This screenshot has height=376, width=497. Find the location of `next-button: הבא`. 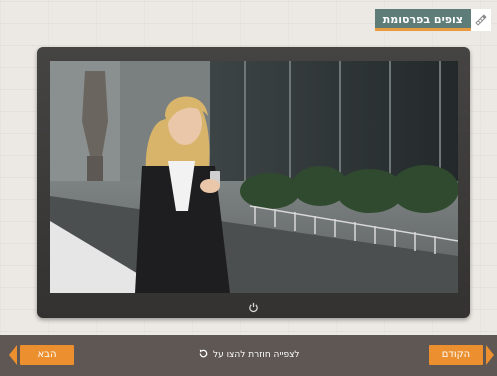

next-button: הבא is located at coordinates (47, 355).